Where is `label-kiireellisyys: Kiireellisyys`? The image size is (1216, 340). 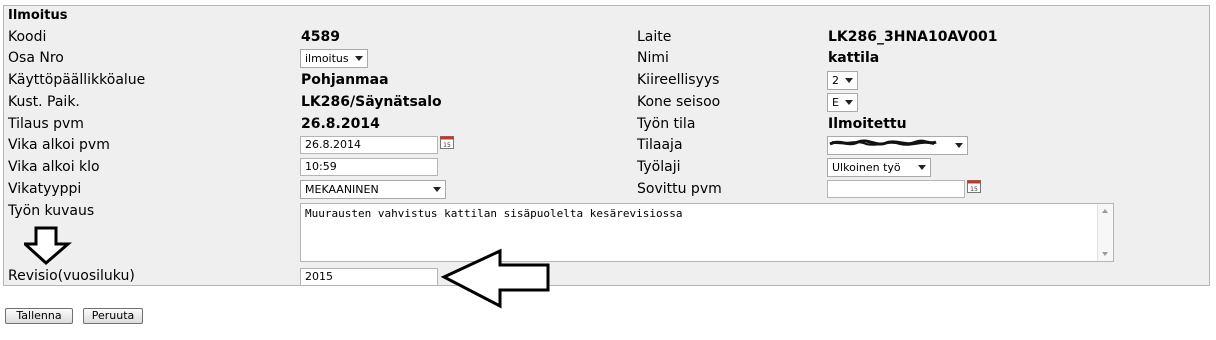 label-kiireellisyys: Kiireellisyys is located at coordinates (678, 80).